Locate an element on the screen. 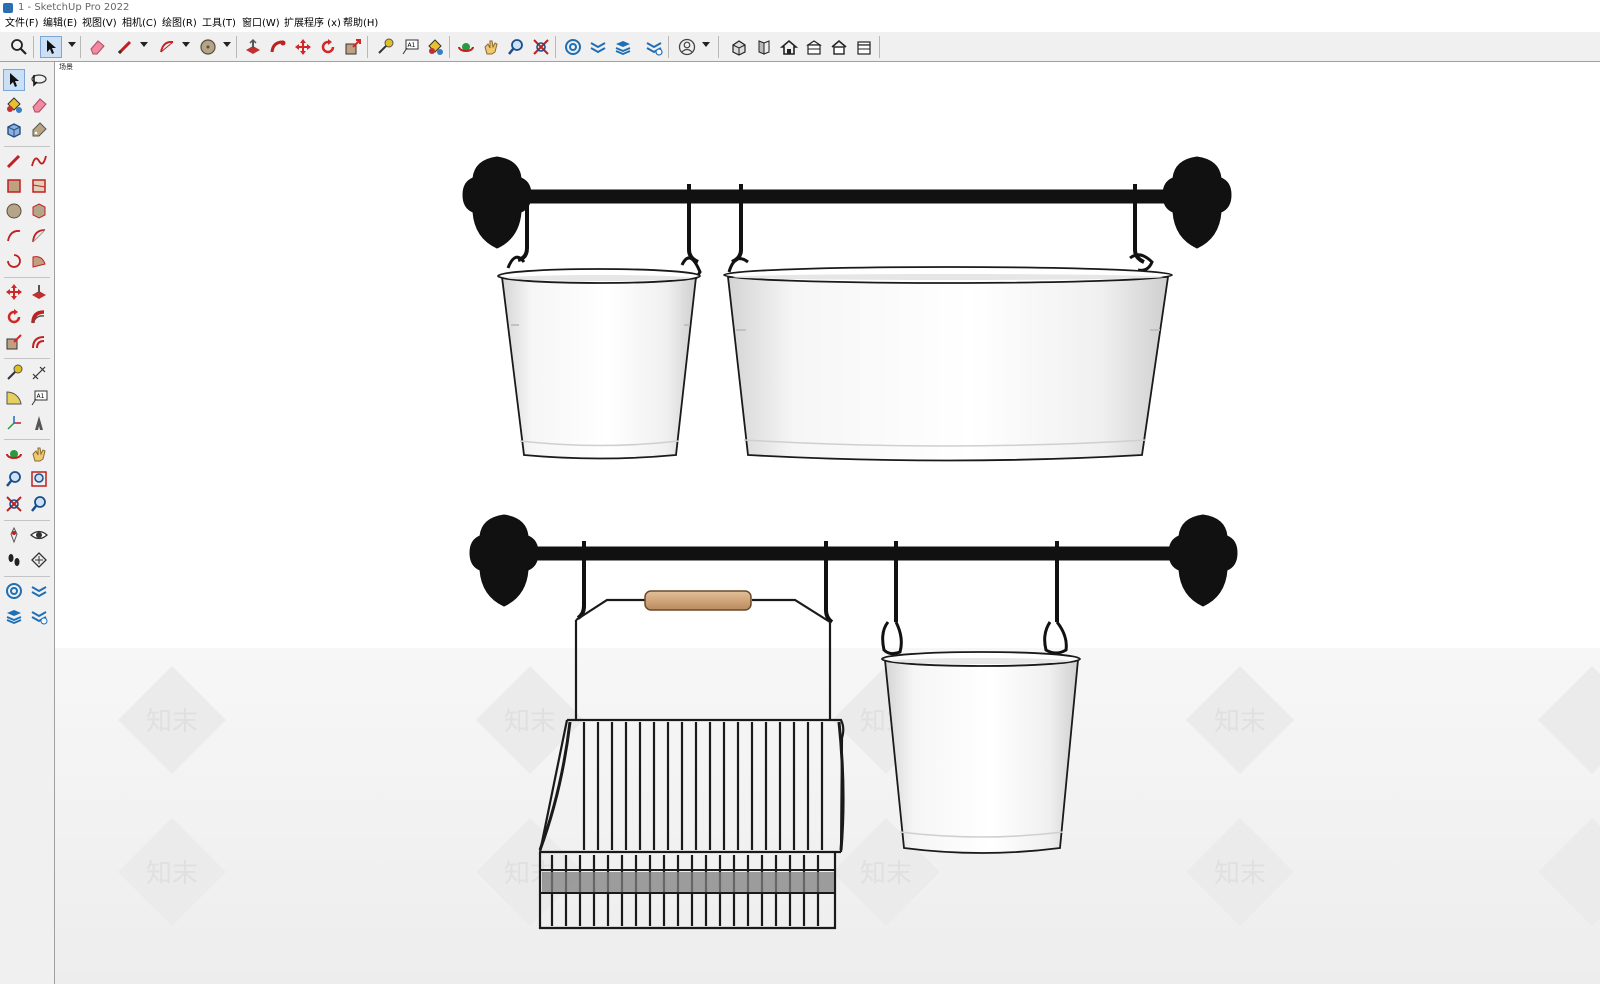 Image resolution: width=1600 pixels, height=984 pixels. three-point-arc-icon is located at coordinates (14, 261).